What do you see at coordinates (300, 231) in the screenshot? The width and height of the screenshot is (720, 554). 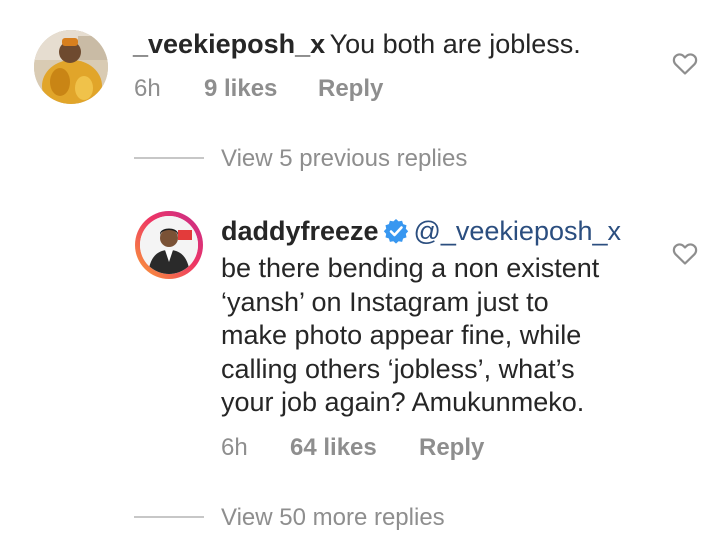 I see `reply-username: daddyfreeze` at bounding box center [300, 231].